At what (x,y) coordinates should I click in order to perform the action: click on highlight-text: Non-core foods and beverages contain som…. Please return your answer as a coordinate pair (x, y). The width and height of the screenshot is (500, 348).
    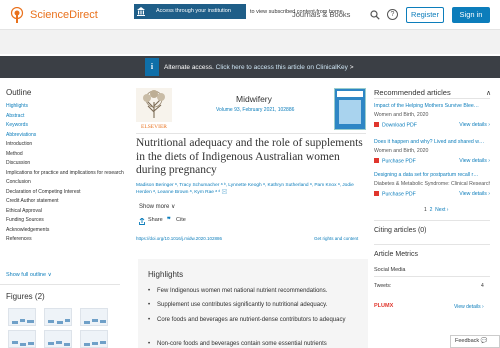
    Looking at the image, I should click on (242, 344).